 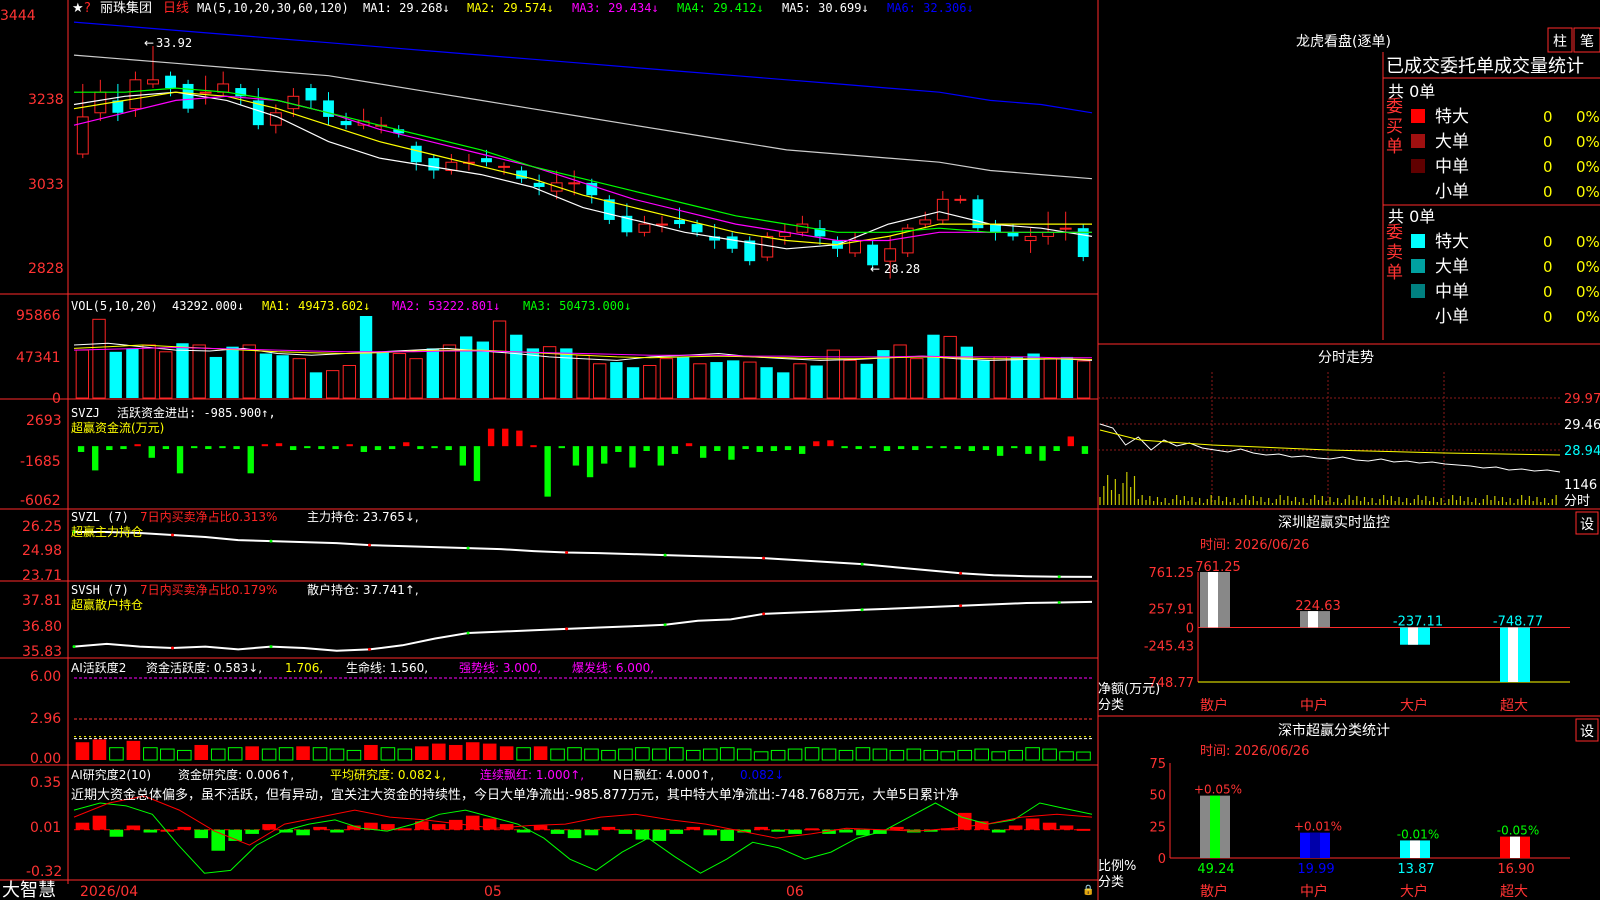 What do you see at coordinates (1088, 890) in the screenshot?
I see `lock-icon: 🔒` at bounding box center [1088, 890].